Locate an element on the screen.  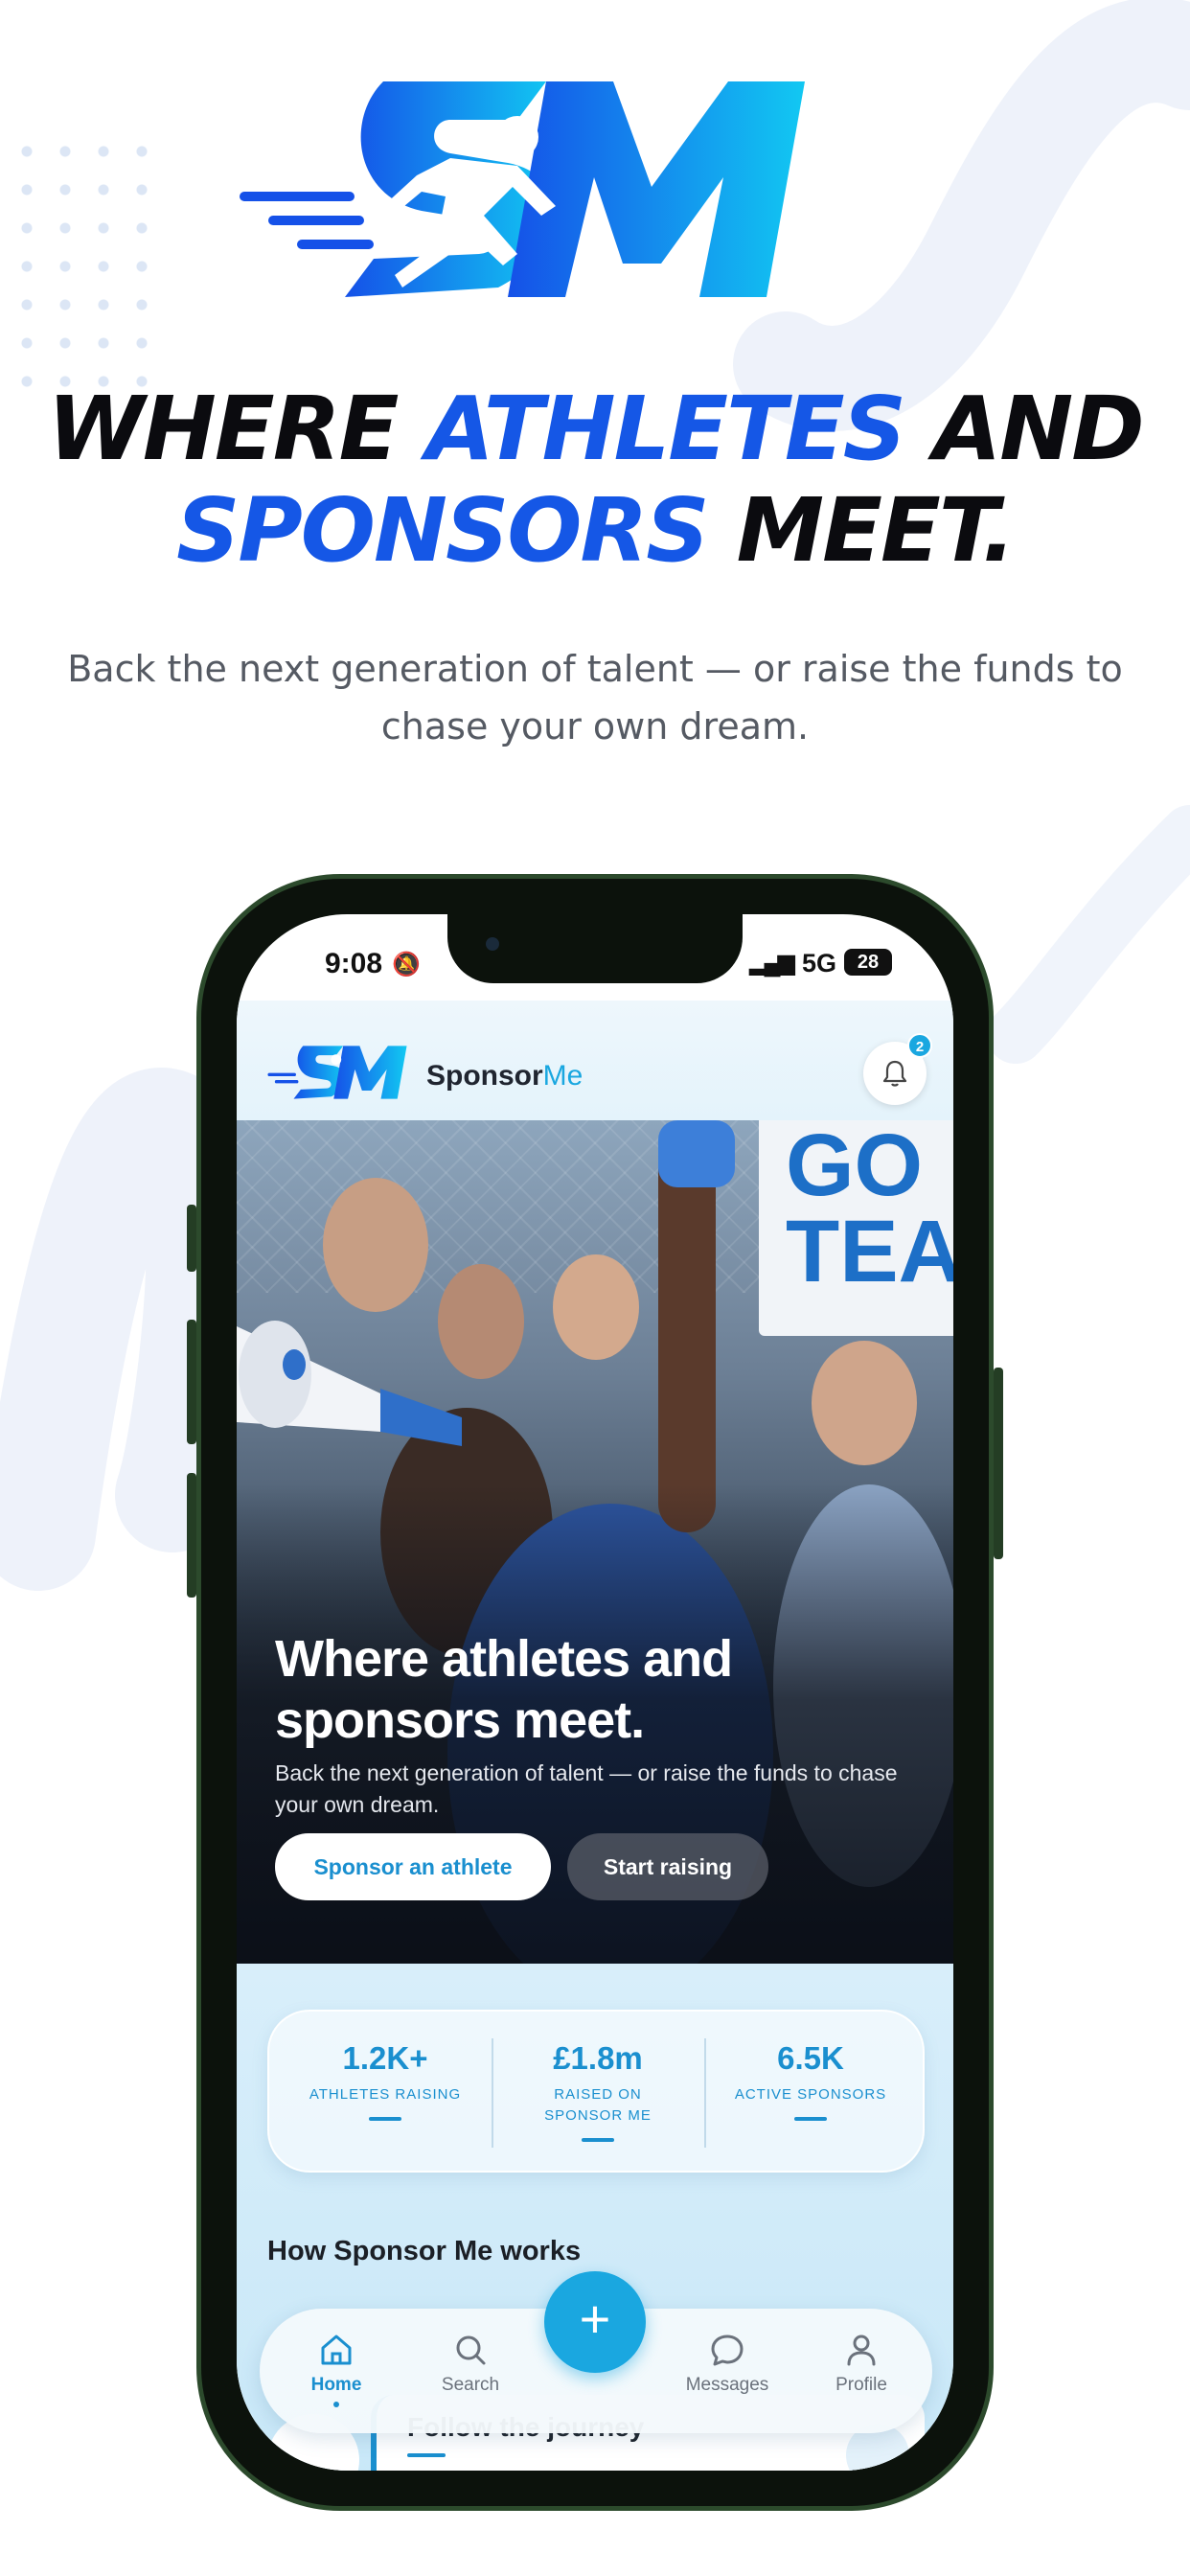
silent-mode-icon: 🔕 is located at coordinates (406, 965).